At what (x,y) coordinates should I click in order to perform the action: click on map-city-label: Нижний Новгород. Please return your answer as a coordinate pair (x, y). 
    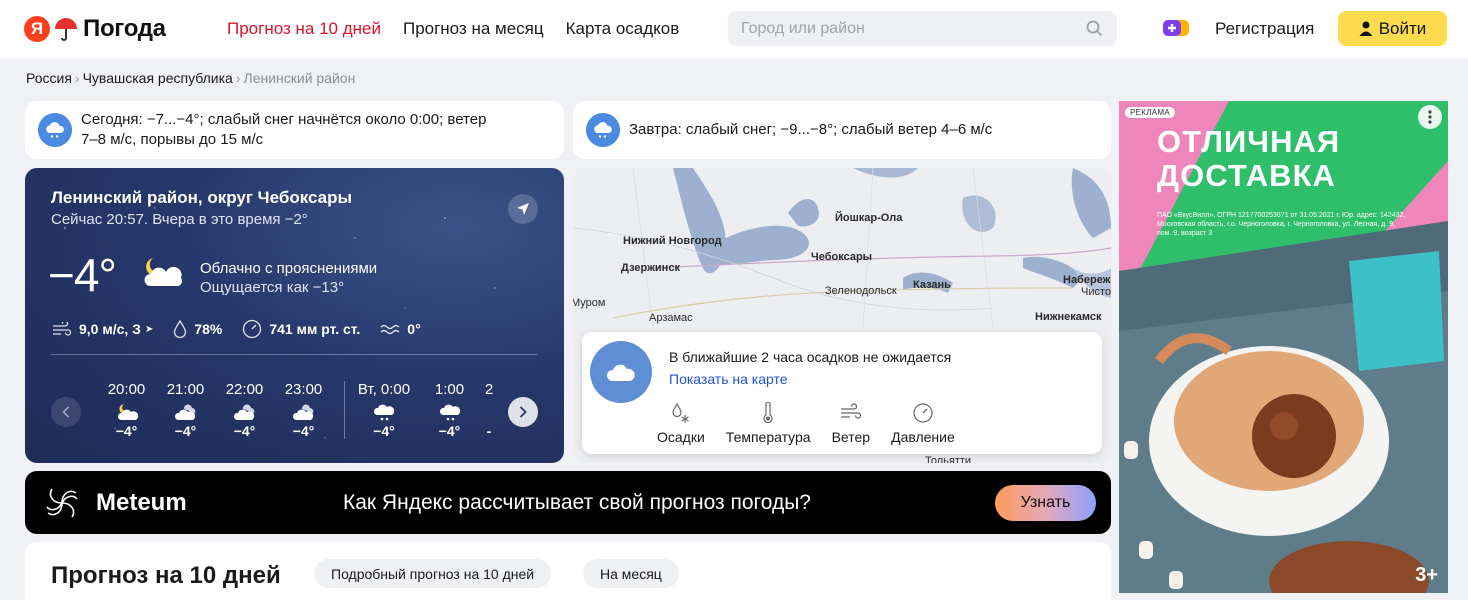
    Looking at the image, I should click on (672, 241).